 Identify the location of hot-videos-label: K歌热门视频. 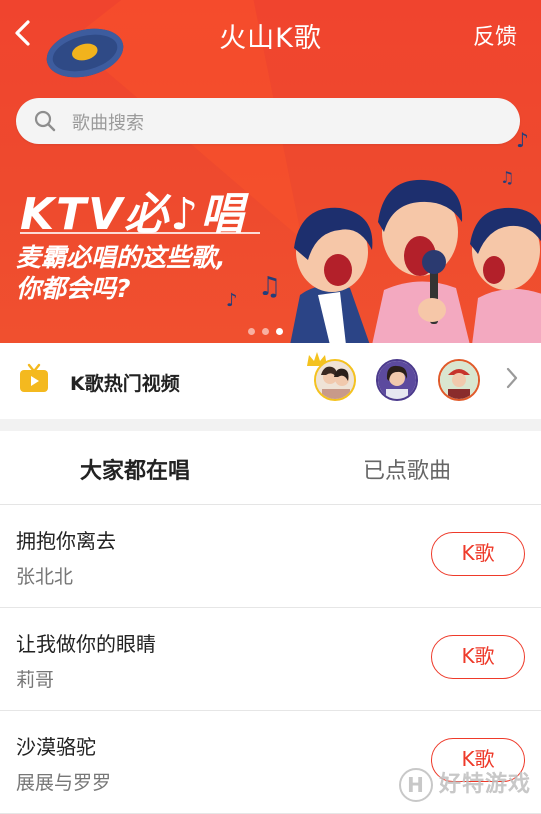
(125, 384).